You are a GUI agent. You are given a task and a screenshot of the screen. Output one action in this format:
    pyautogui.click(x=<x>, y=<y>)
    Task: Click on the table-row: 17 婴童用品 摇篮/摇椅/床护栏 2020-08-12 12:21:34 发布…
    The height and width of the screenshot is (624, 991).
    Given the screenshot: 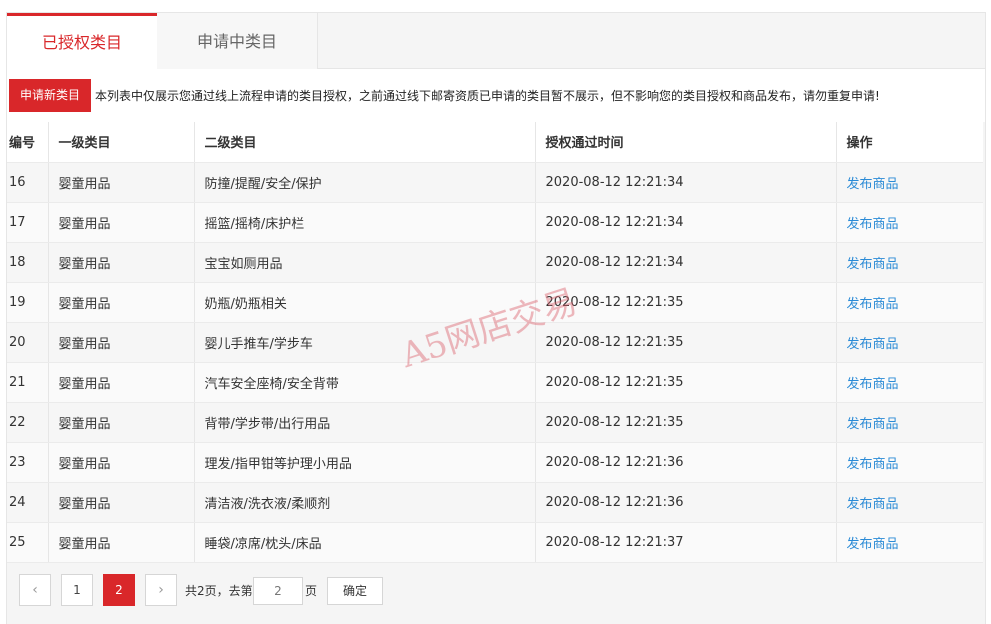 What is the action you would take?
    pyautogui.click(x=495, y=222)
    